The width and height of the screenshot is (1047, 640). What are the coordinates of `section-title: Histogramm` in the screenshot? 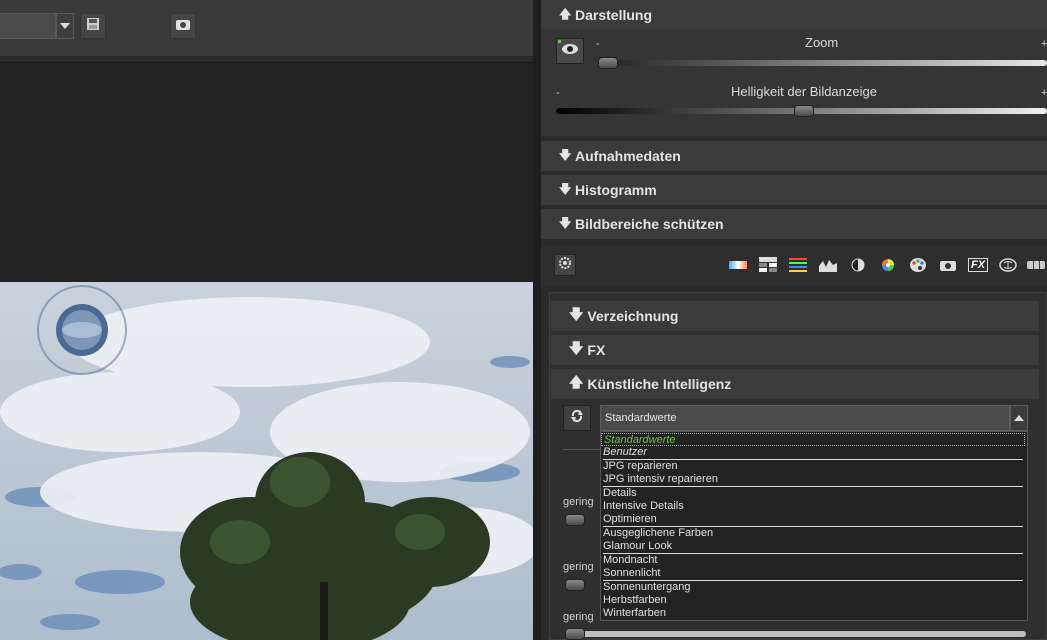 It's located at (616, 190).